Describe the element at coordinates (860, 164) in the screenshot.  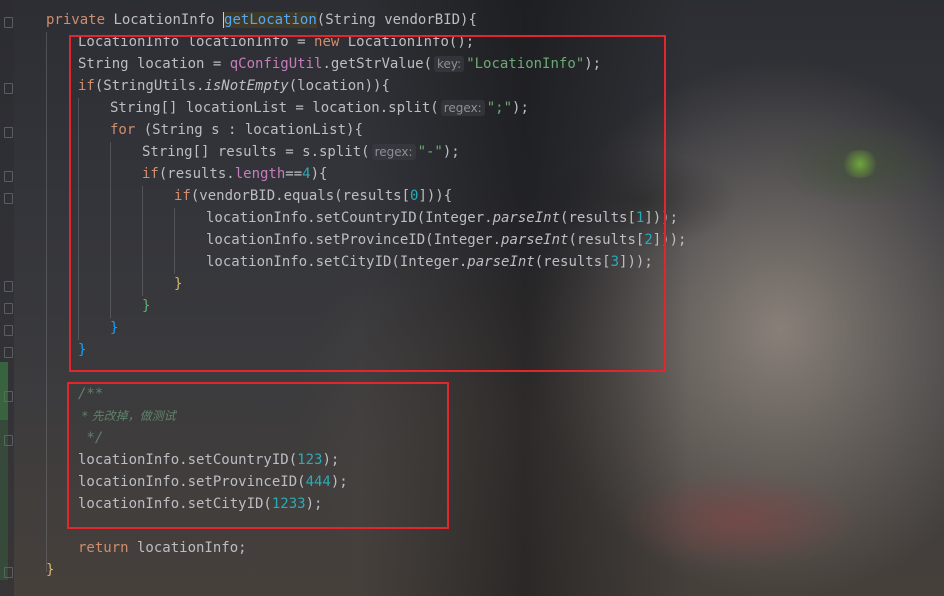
I see `background-eye` at that location.